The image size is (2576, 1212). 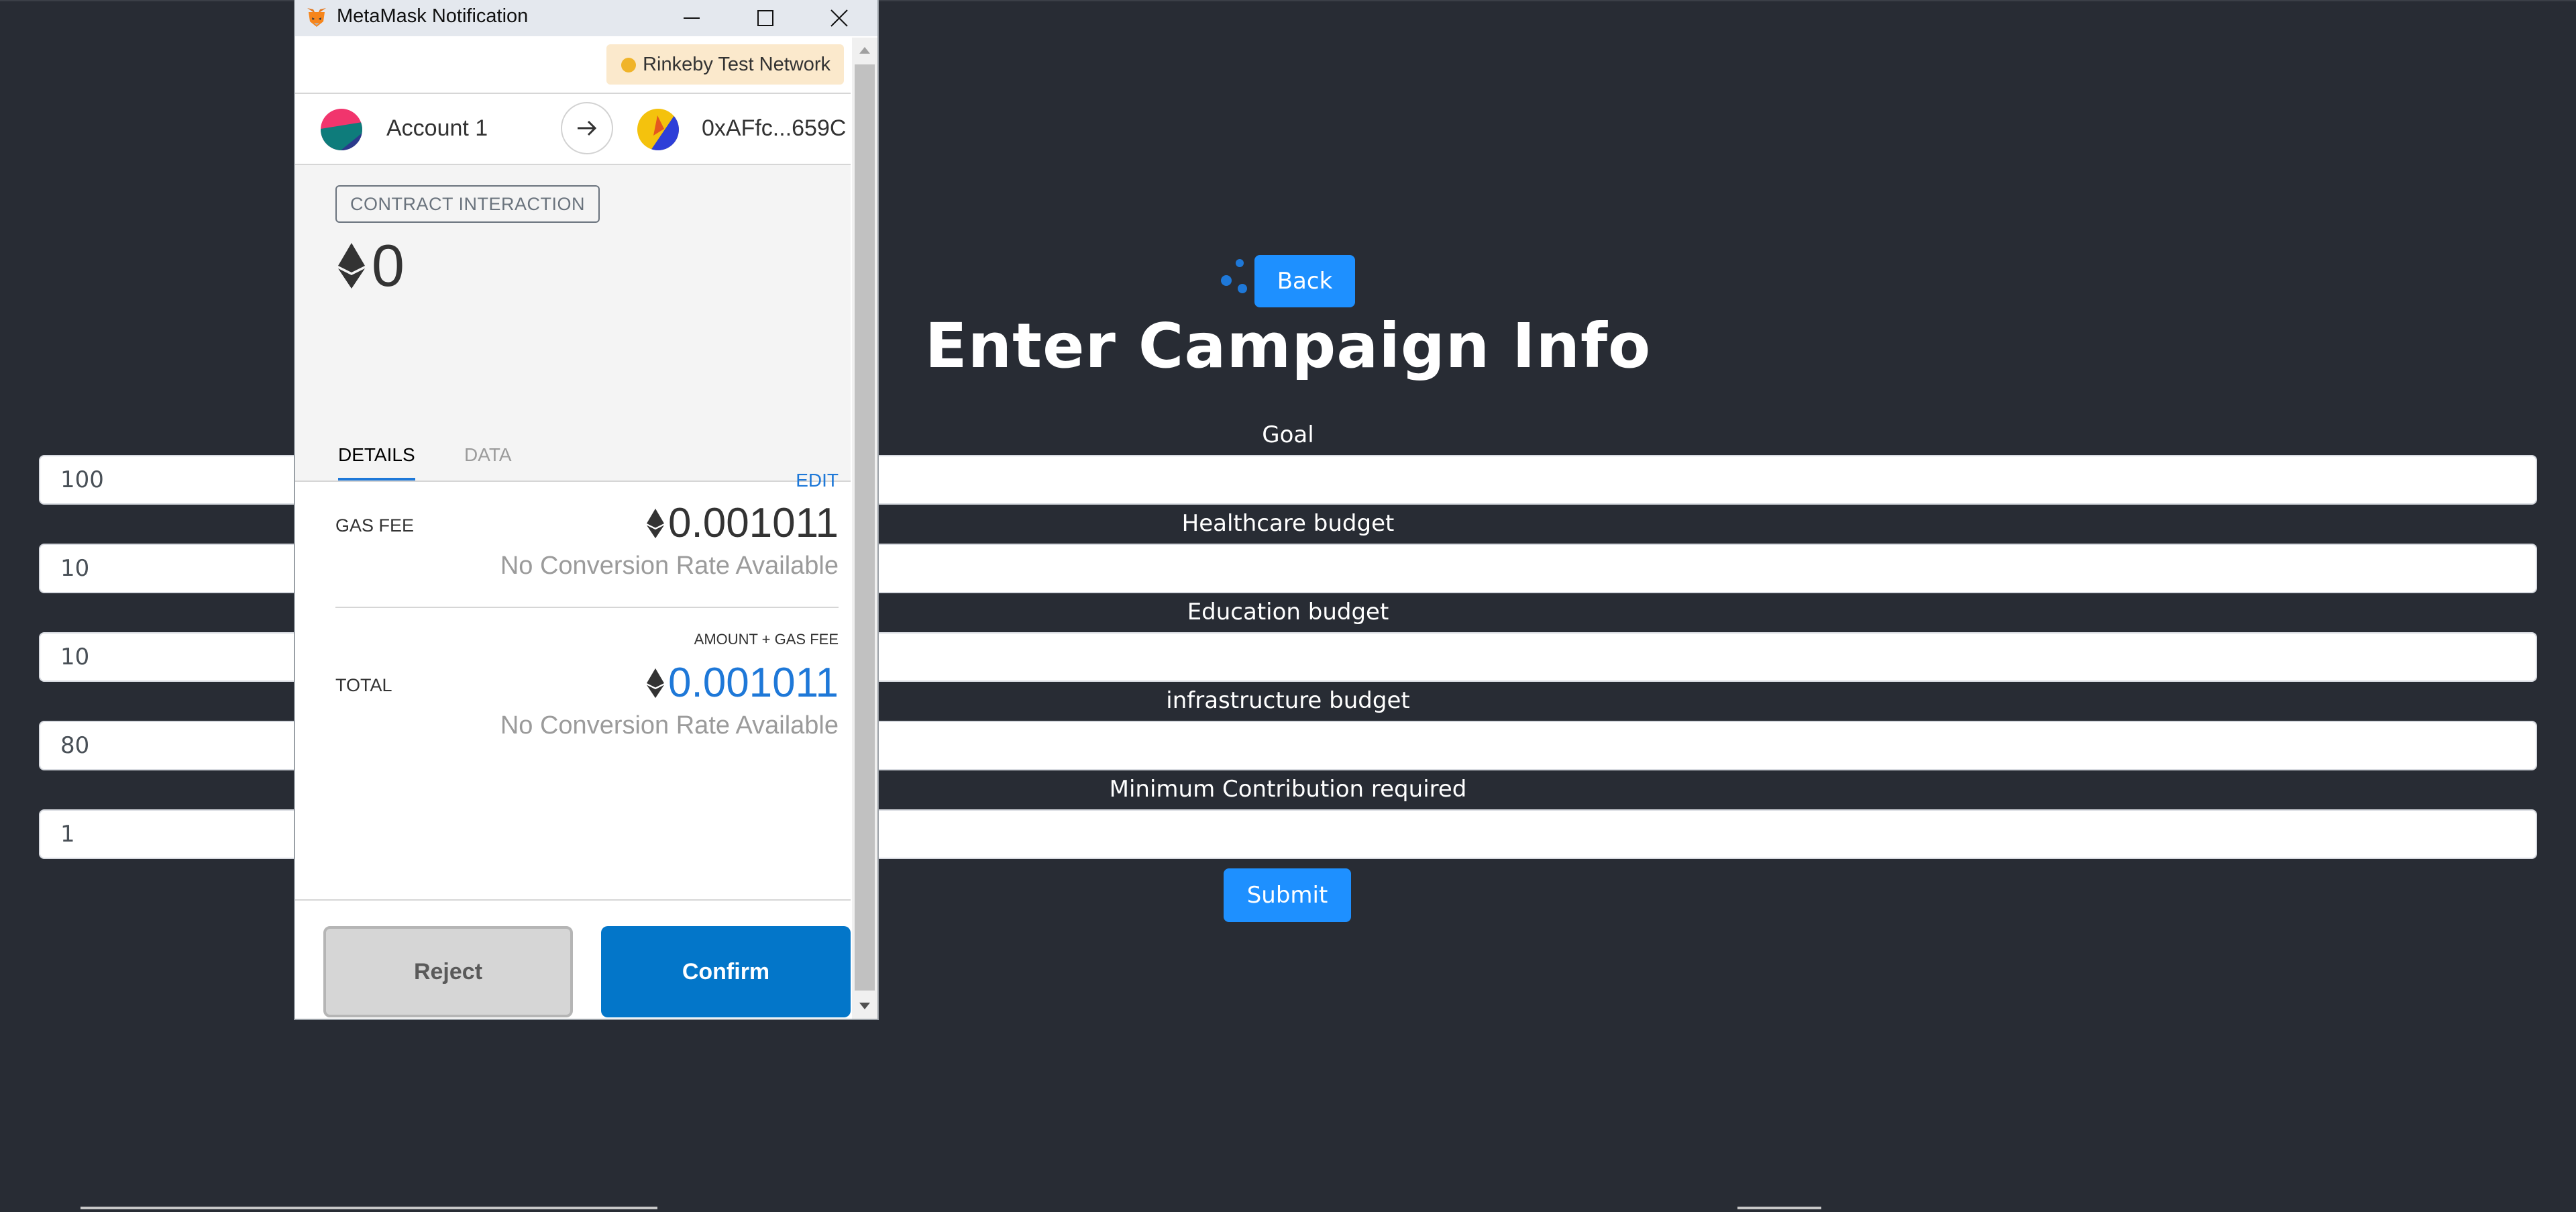 What do you see at coordinates (1304, 281) in the screenshot?
I see `back-button: Back` at bounding box center [1304, 281].